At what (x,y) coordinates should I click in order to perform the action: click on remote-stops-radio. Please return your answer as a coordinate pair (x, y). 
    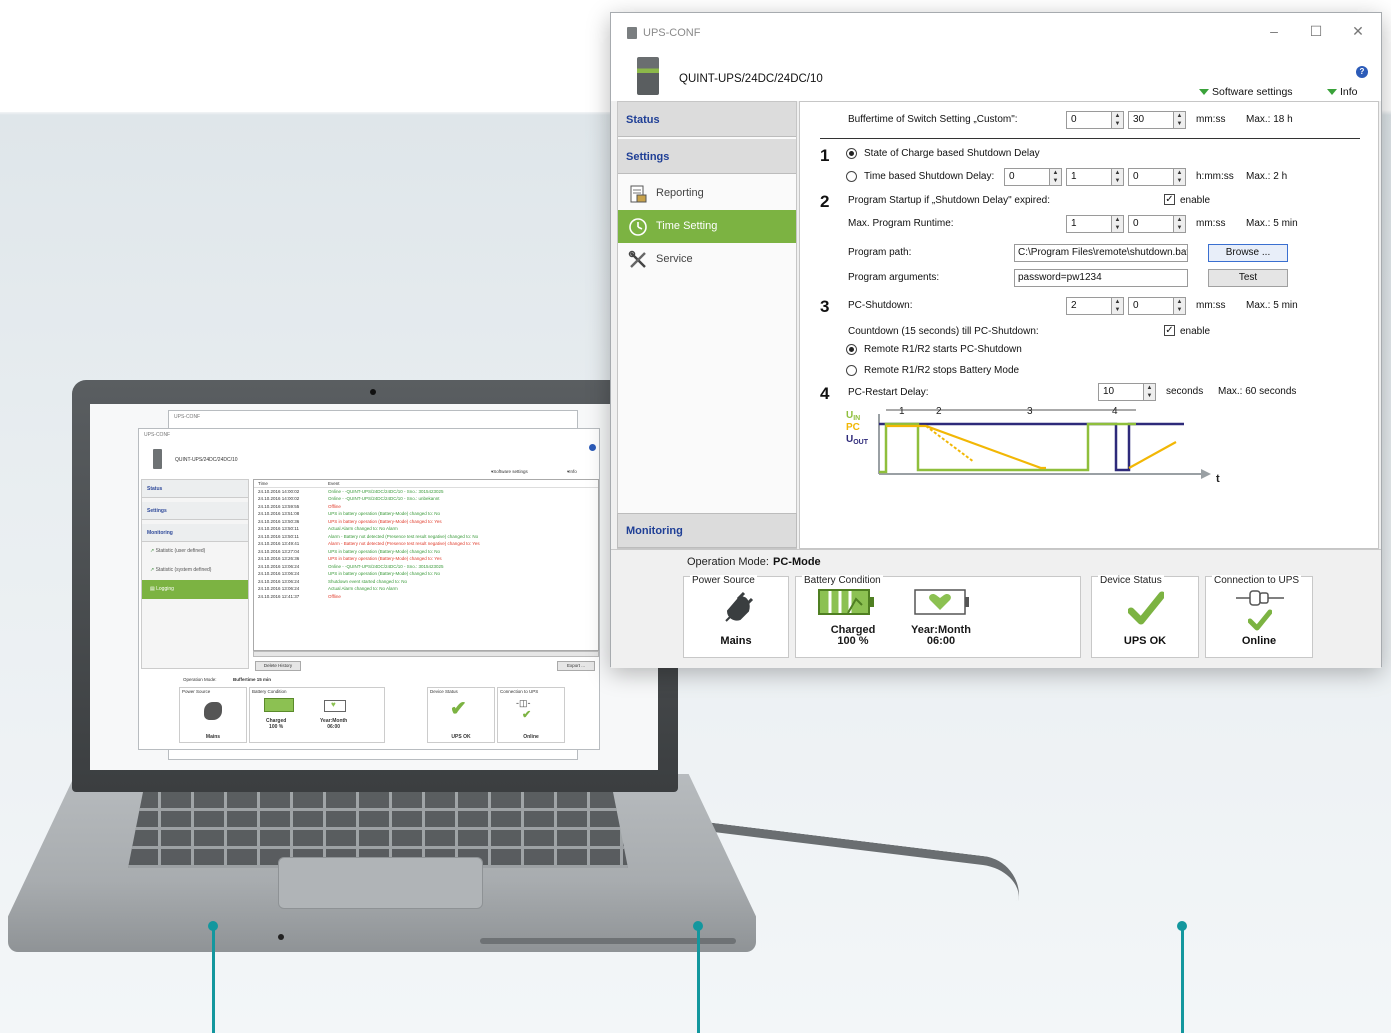
    Looking at the image, I should click on (851, 370).